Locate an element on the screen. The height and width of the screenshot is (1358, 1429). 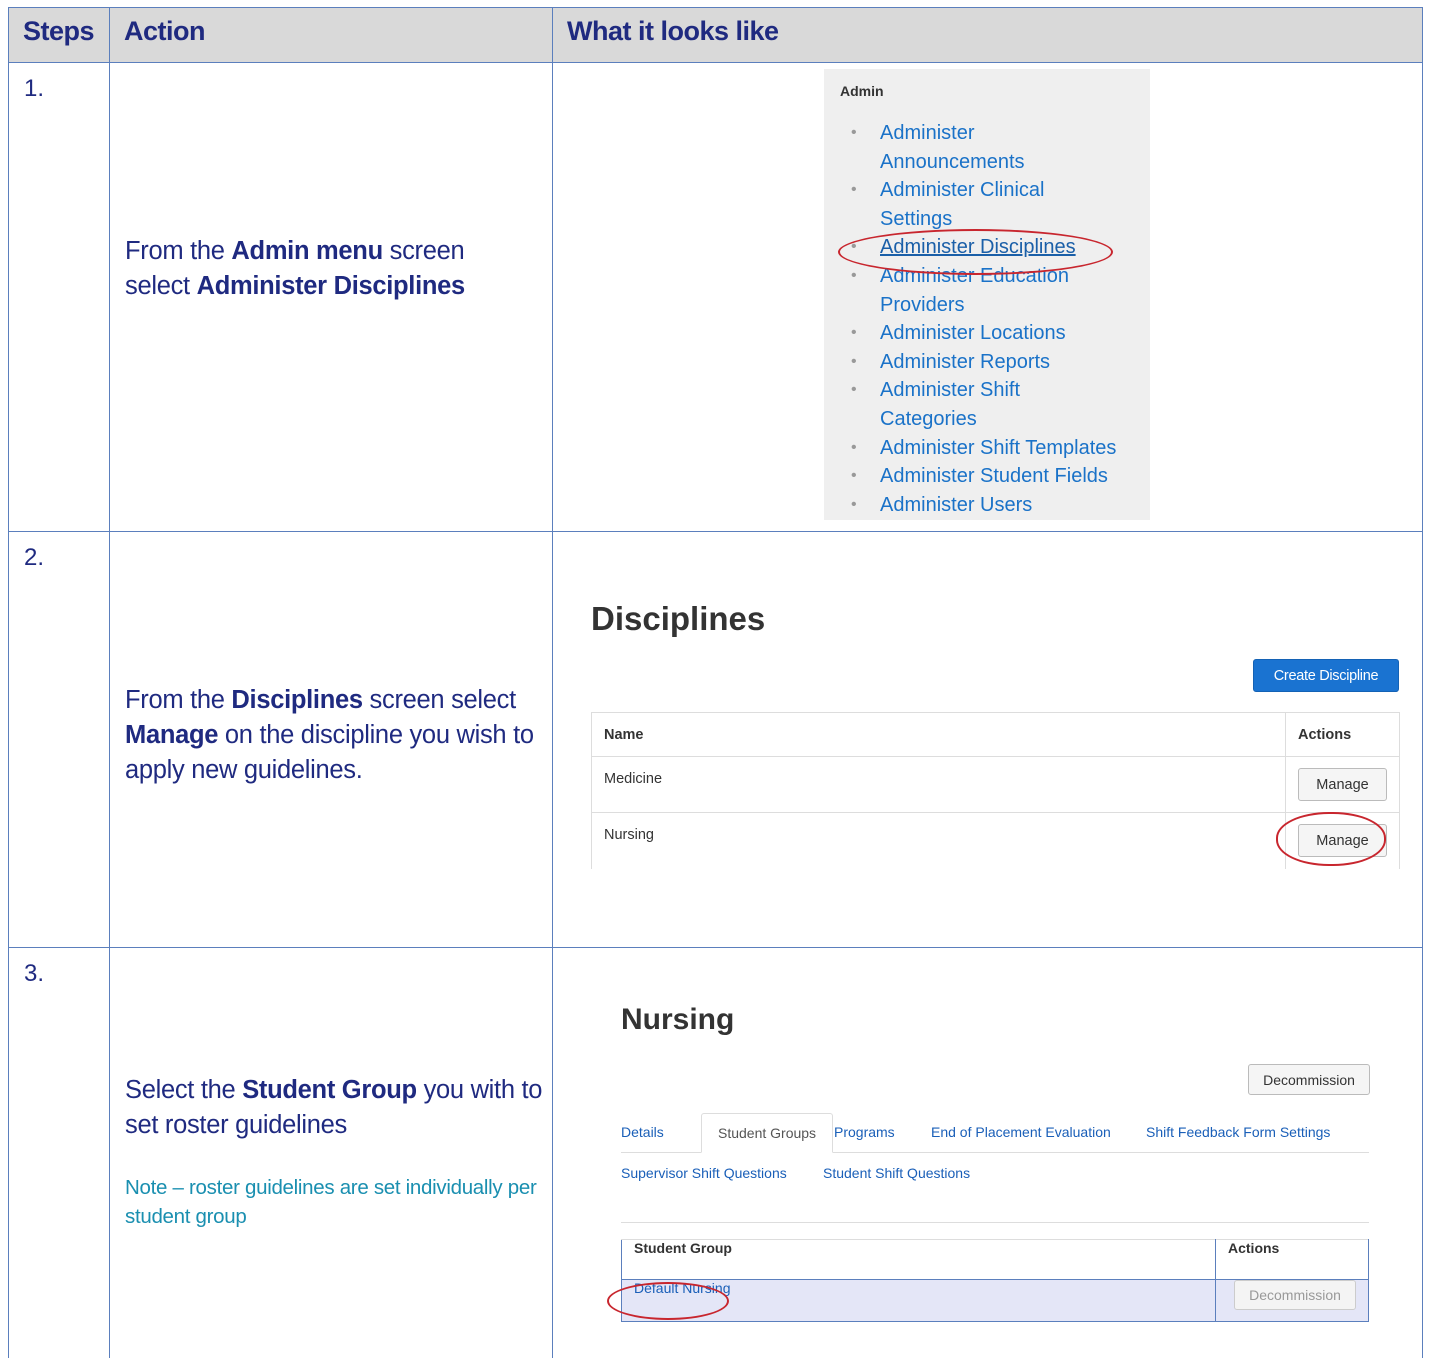
discipline-name: Nursing is located at coordinates (938, 840).